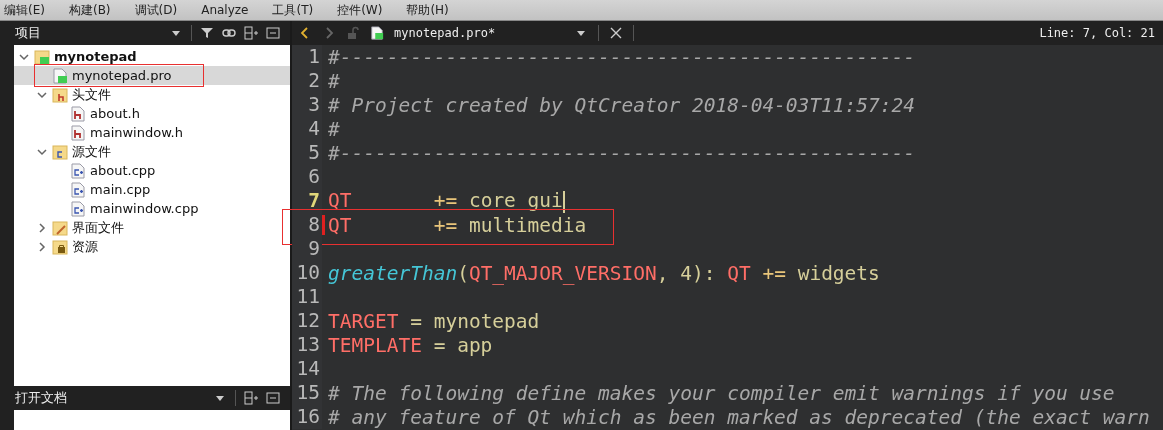  What do you see at coordinates (307, 417) in the screenshot?
I see `line-number: 16` at bounding box center [307, 417].